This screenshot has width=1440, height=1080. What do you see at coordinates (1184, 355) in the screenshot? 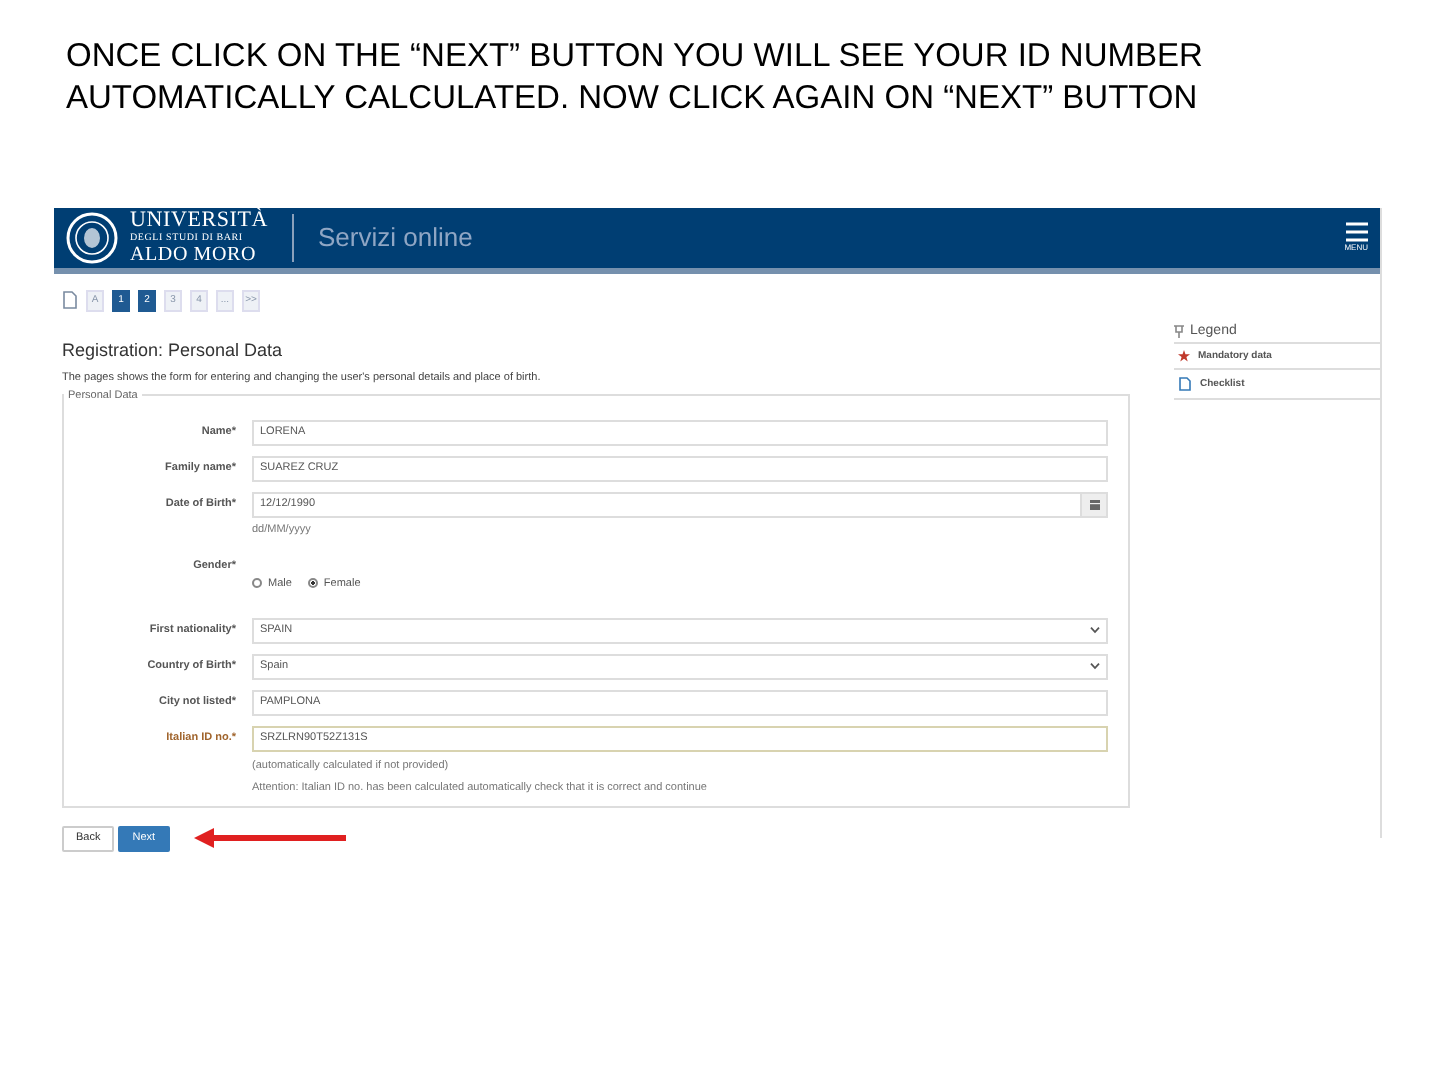
I see `star-icon` at bounding box center [1184, 355].